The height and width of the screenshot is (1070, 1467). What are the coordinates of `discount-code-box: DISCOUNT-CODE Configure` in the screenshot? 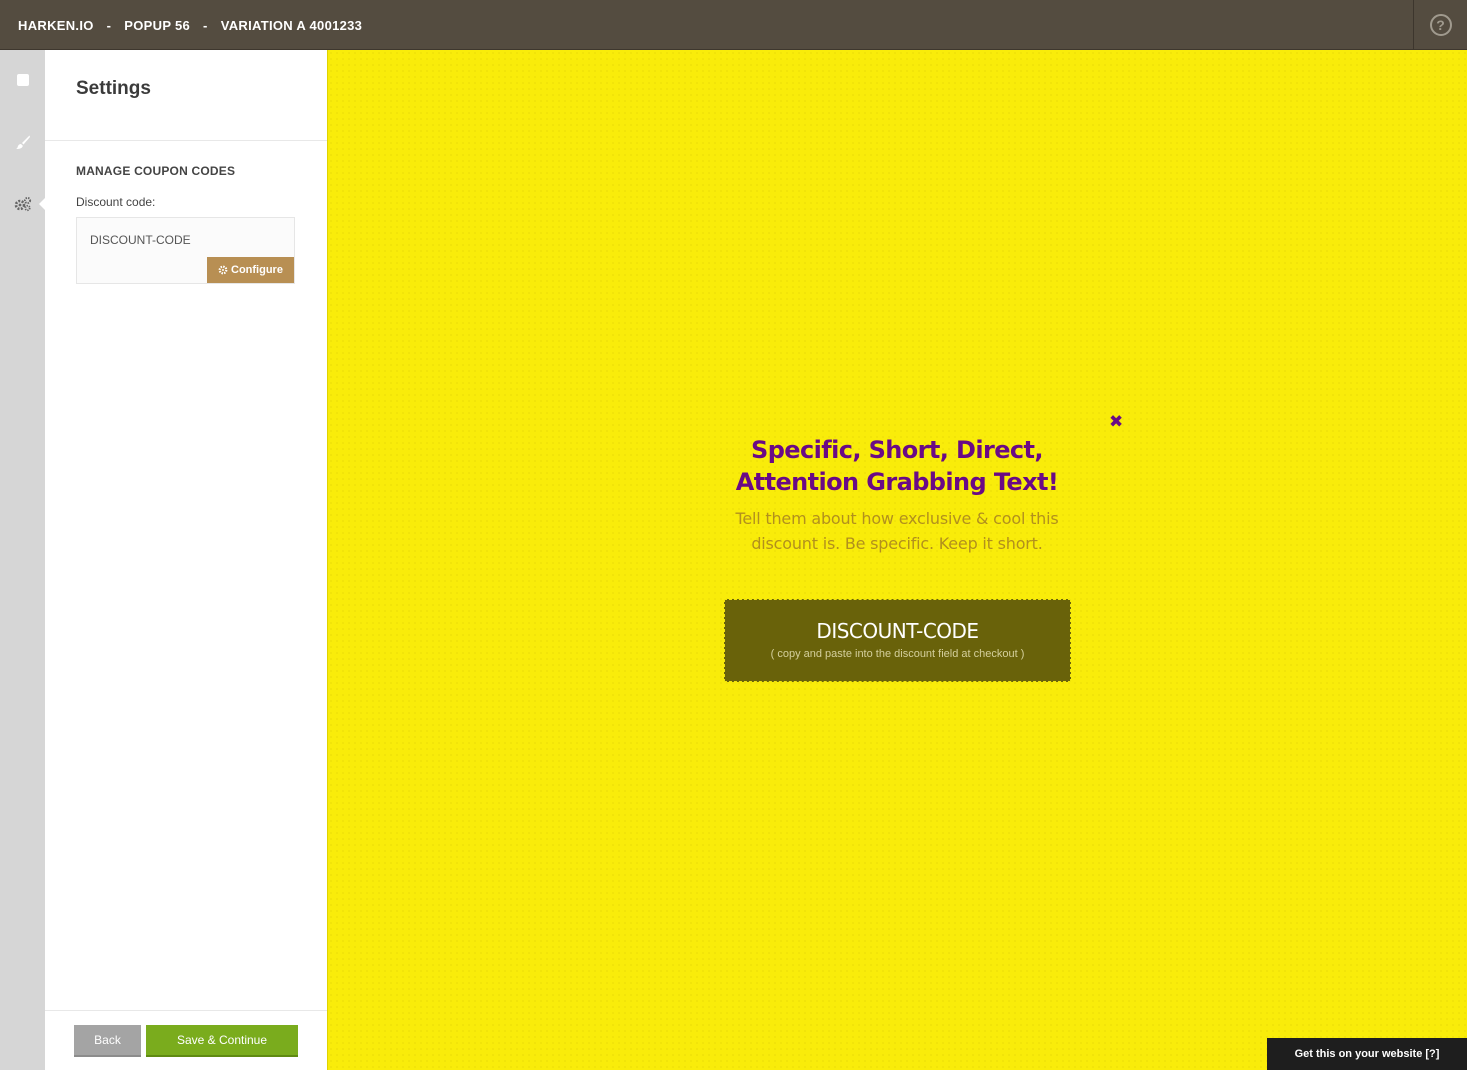 It's located at (185, 250).